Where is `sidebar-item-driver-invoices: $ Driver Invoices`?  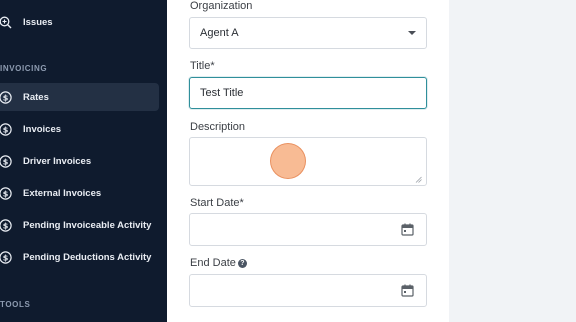
sidebar-item-driver-invoices: $ Driver Invoices is located at coordinates (79, 161).